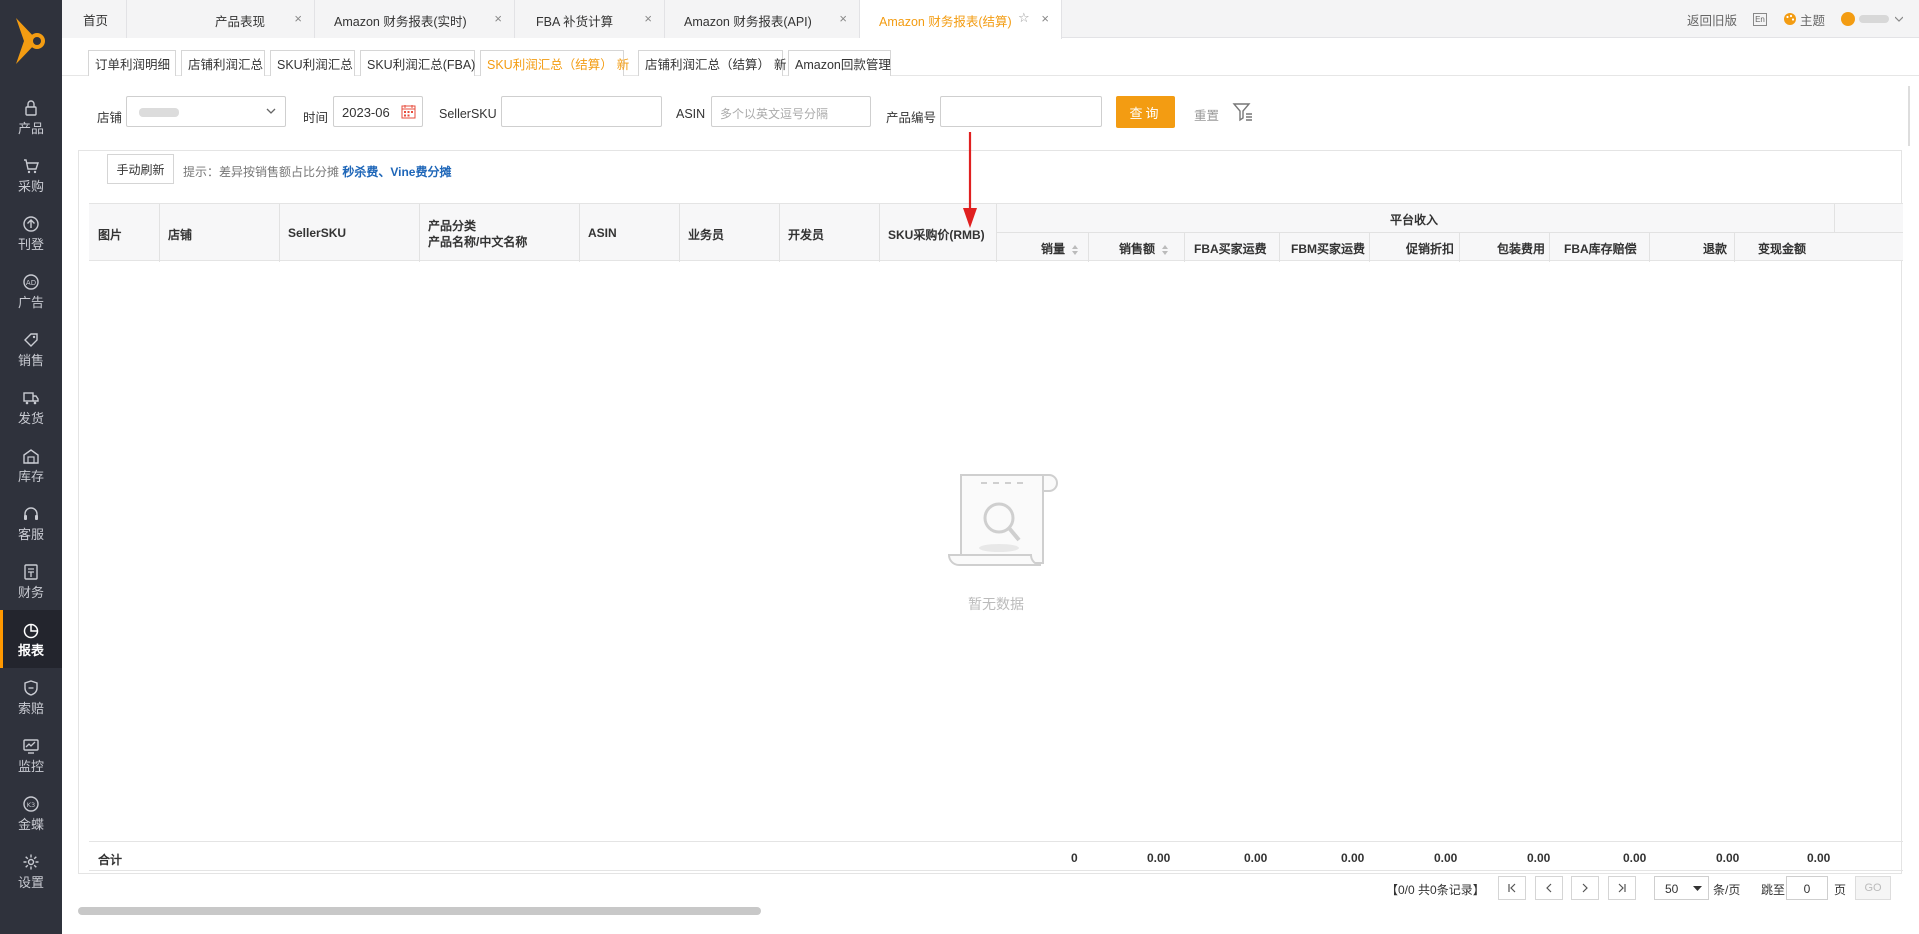 The height and width of the screenshot is (934, 1919). Describe the element at coordinates (1021, 111) in the screenshot. I see `product-no-input` at that location.